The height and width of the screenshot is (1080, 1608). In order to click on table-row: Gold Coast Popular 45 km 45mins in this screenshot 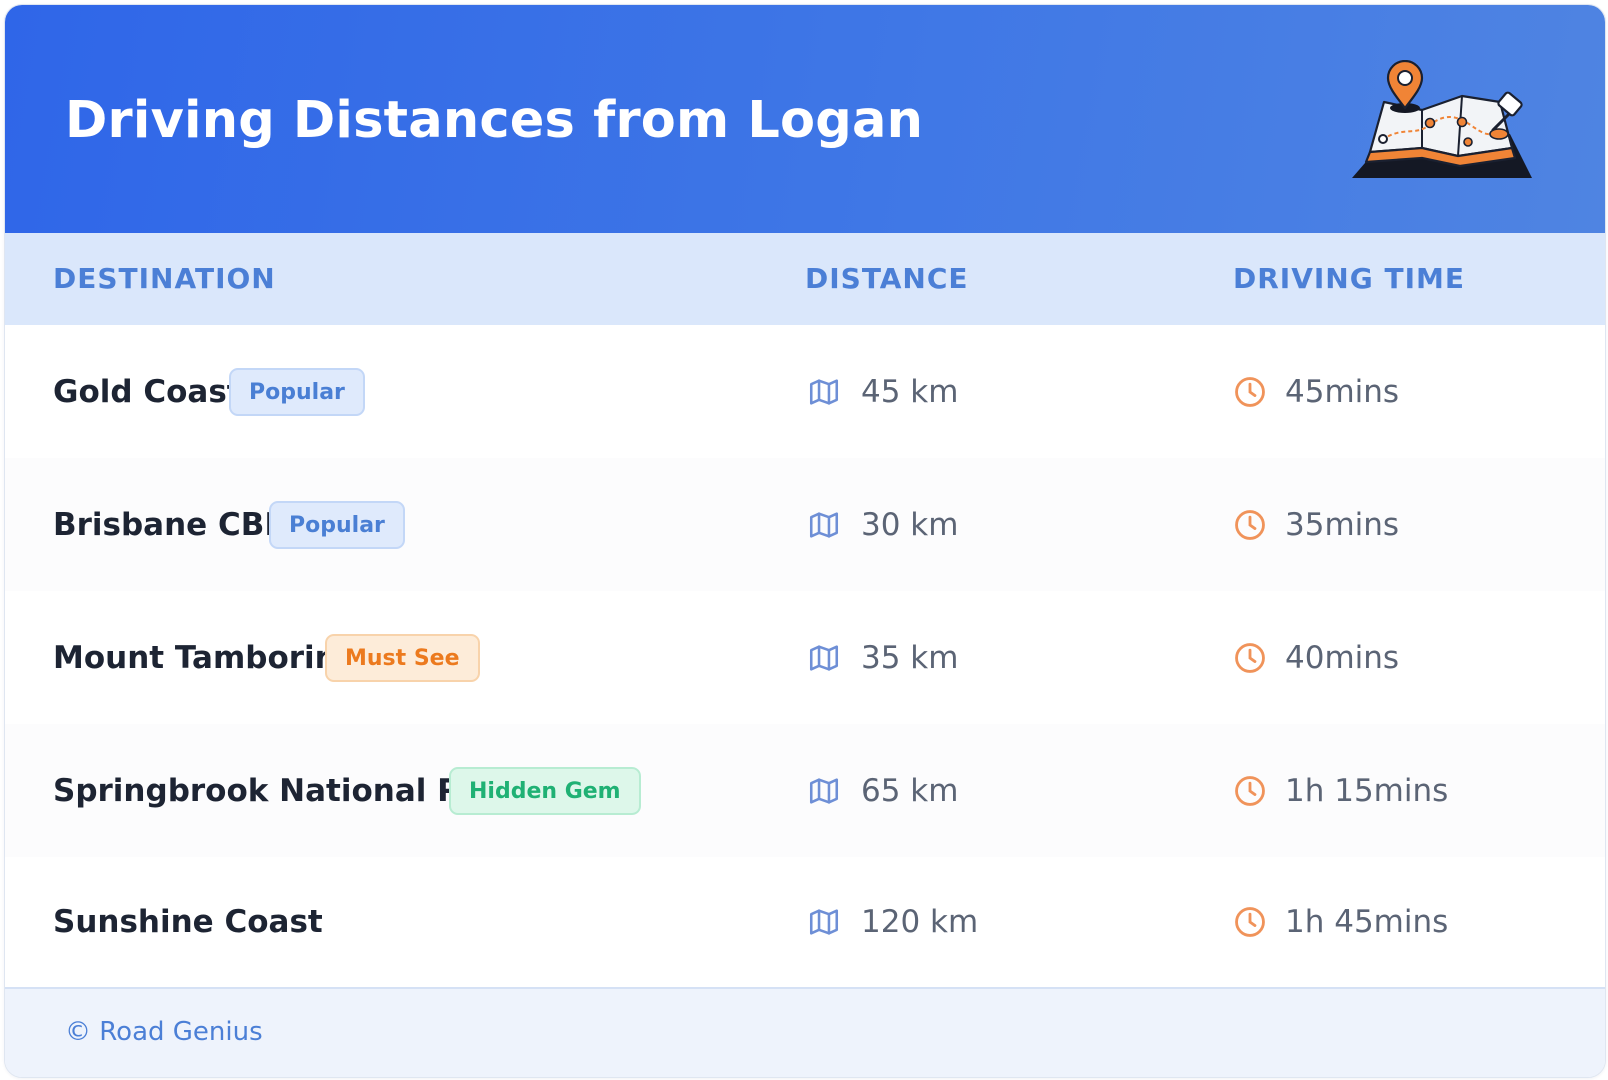, I will do `click(805, 392)`.